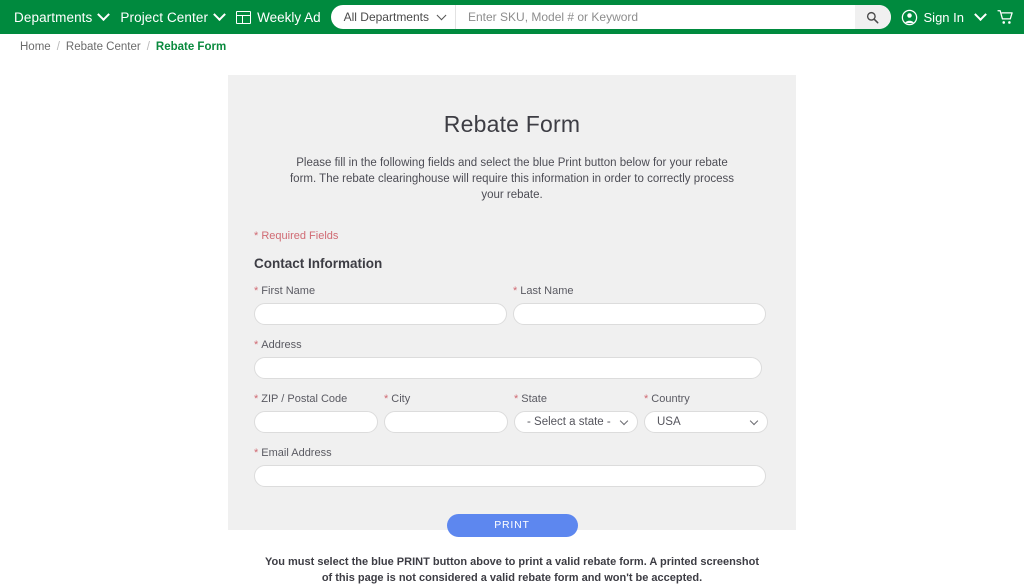 The width and height of the screenshot is (1024, 586). Describe the element at coordinates (164, 17) in the screenshot. I see `nav-project-center-label: Project Center` at that location.